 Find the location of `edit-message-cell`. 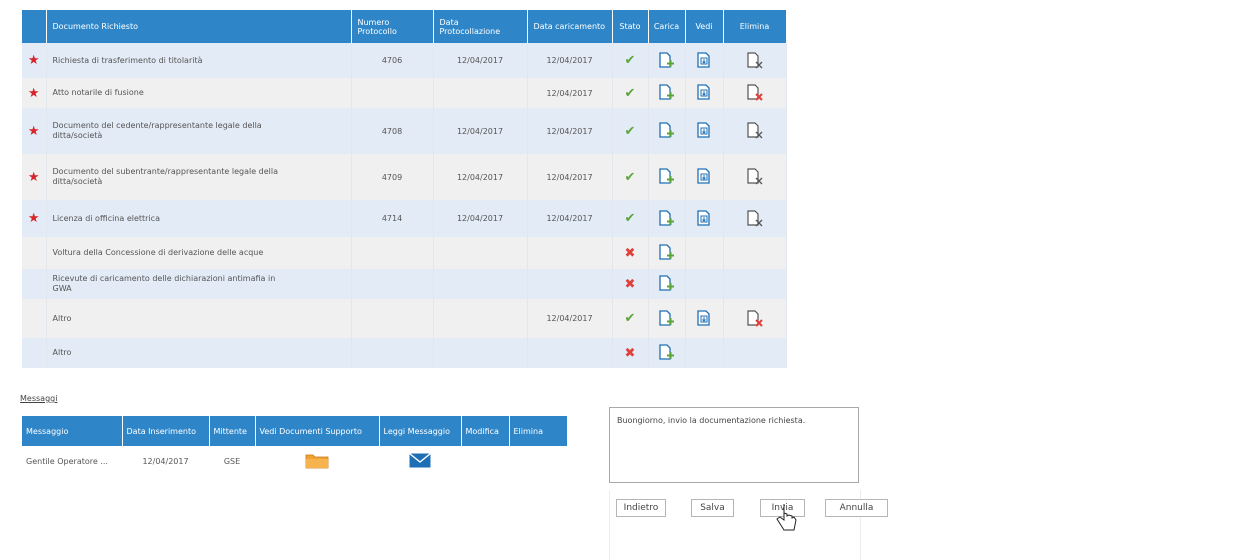

edit-message-cell is located at coordinates (485, 461).